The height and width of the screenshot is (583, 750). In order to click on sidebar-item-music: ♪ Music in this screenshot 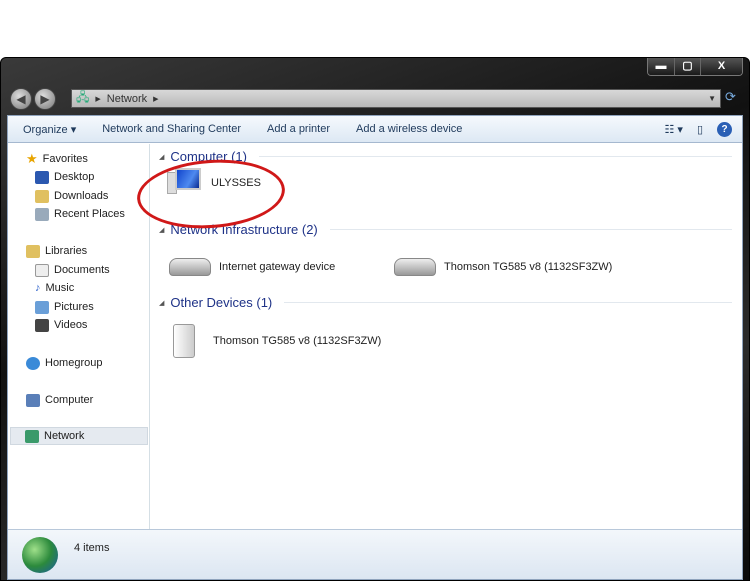, I will do `click(54, 288)`.